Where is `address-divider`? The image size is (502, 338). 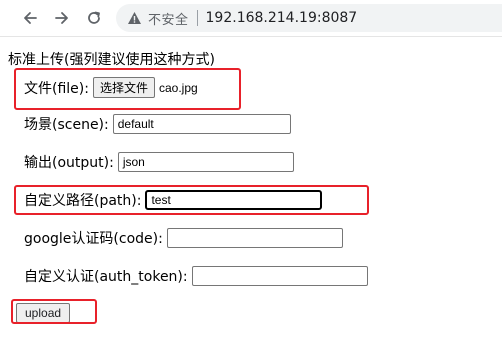 address-divider is located at coordinates (197, 18).